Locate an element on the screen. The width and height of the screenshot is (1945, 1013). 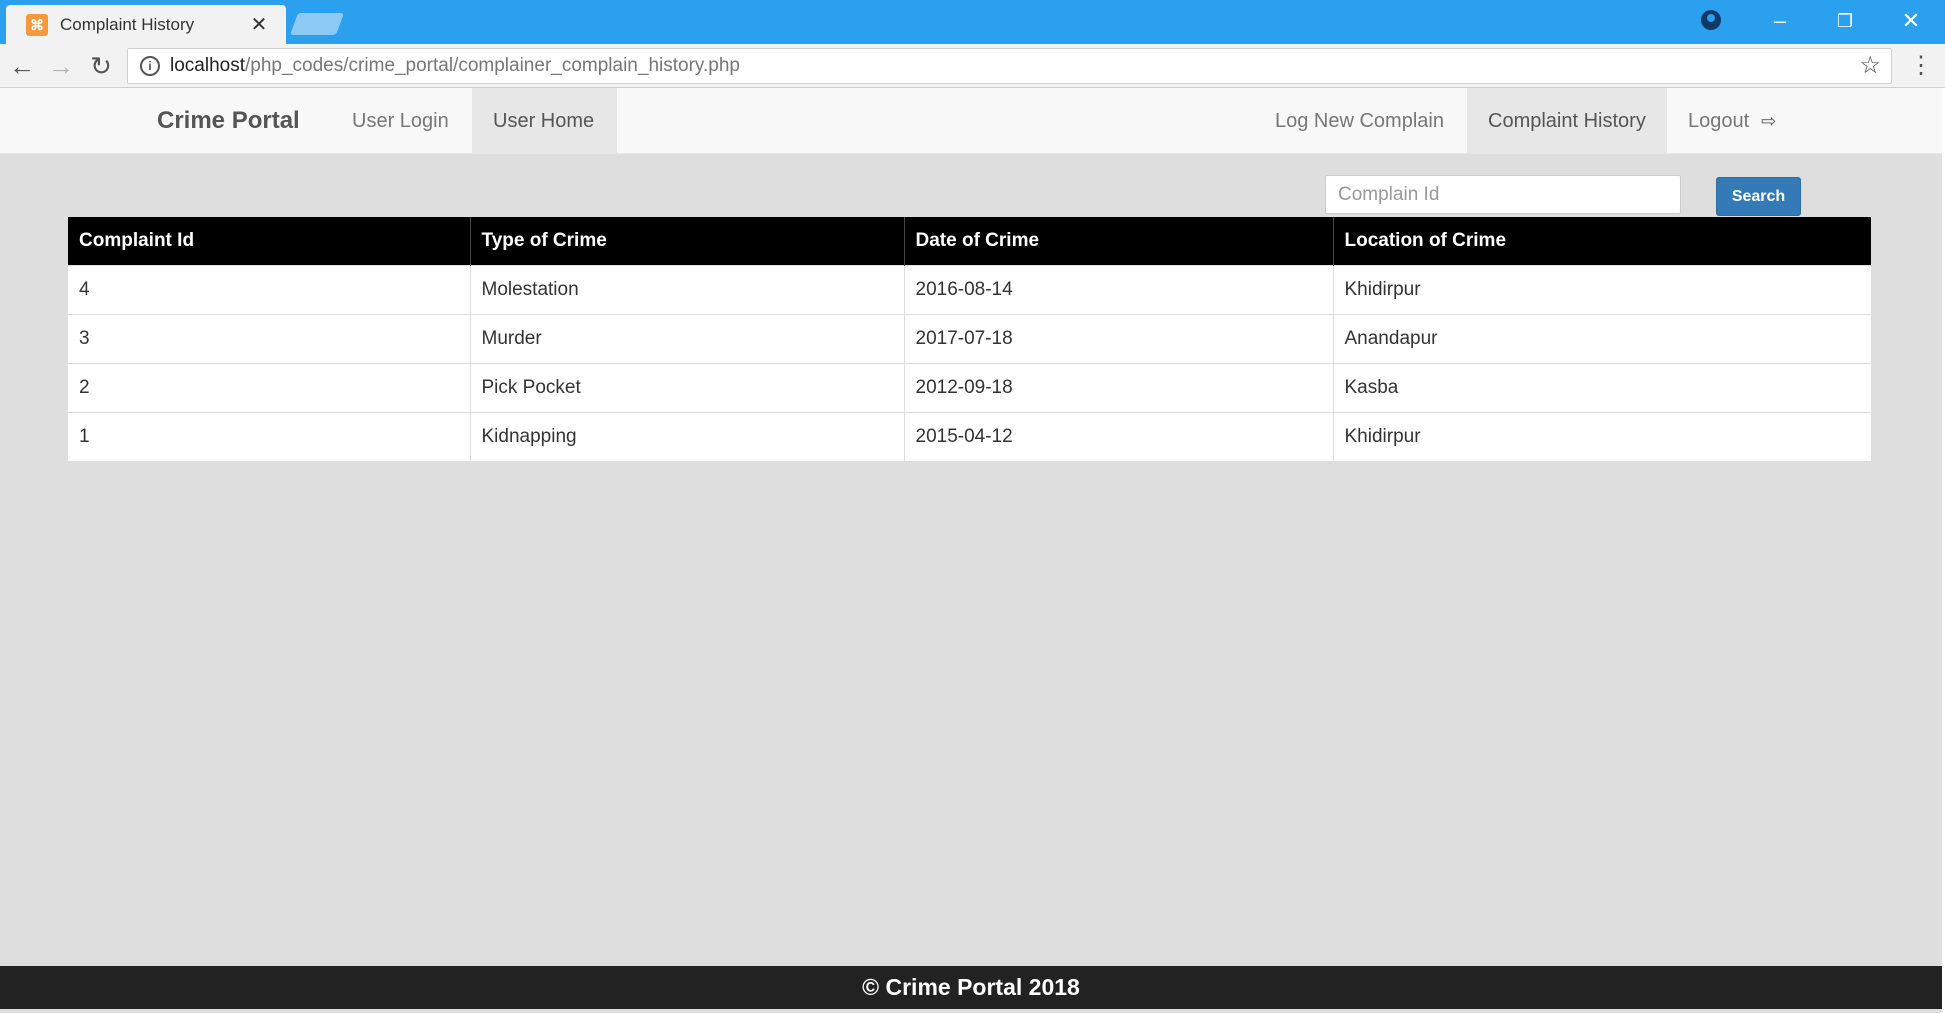
cell-location-of-crime: Kasba is located at coordinates (1602, 387).